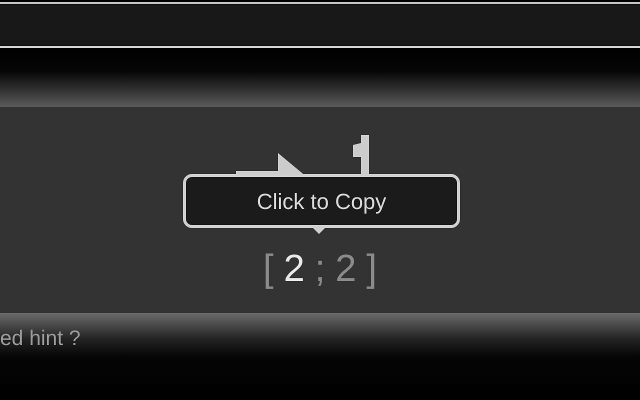  I want to click on tooltip-text: Click to Copy, so click(321, 202).